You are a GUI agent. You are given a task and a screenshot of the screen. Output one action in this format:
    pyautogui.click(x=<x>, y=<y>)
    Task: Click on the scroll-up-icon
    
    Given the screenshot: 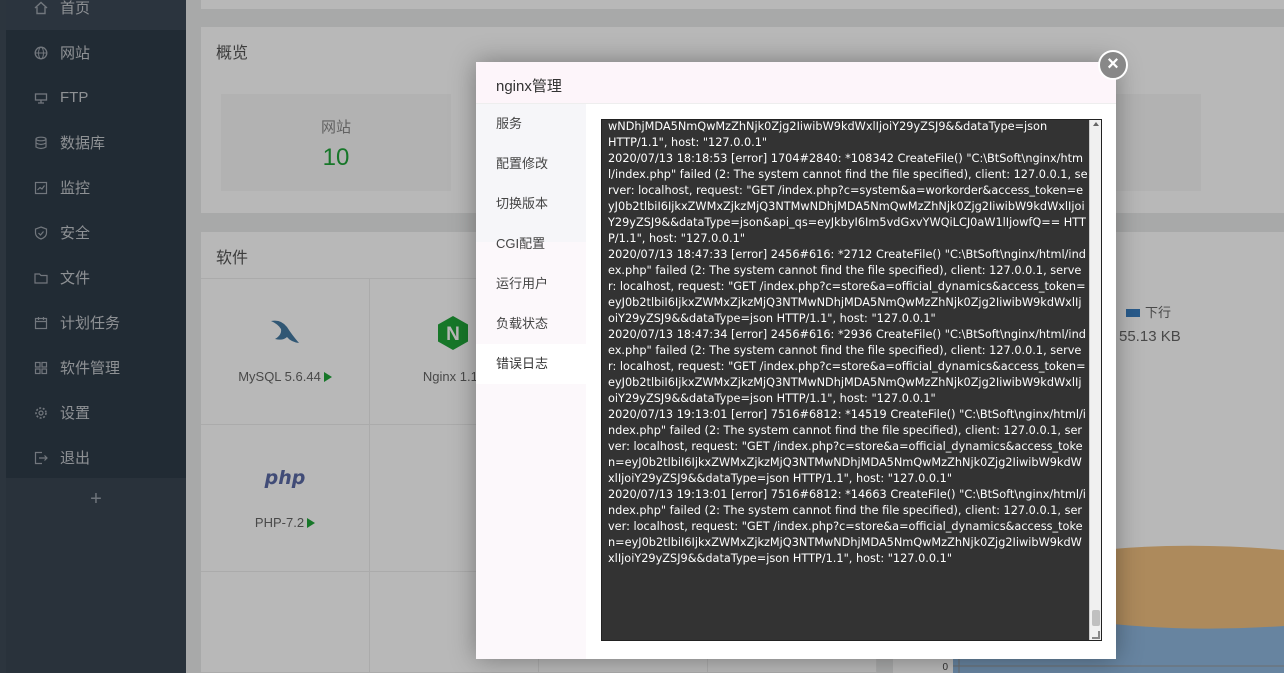 What is the action you would take?
    pyautogui.click(x=1096, y=124)
    